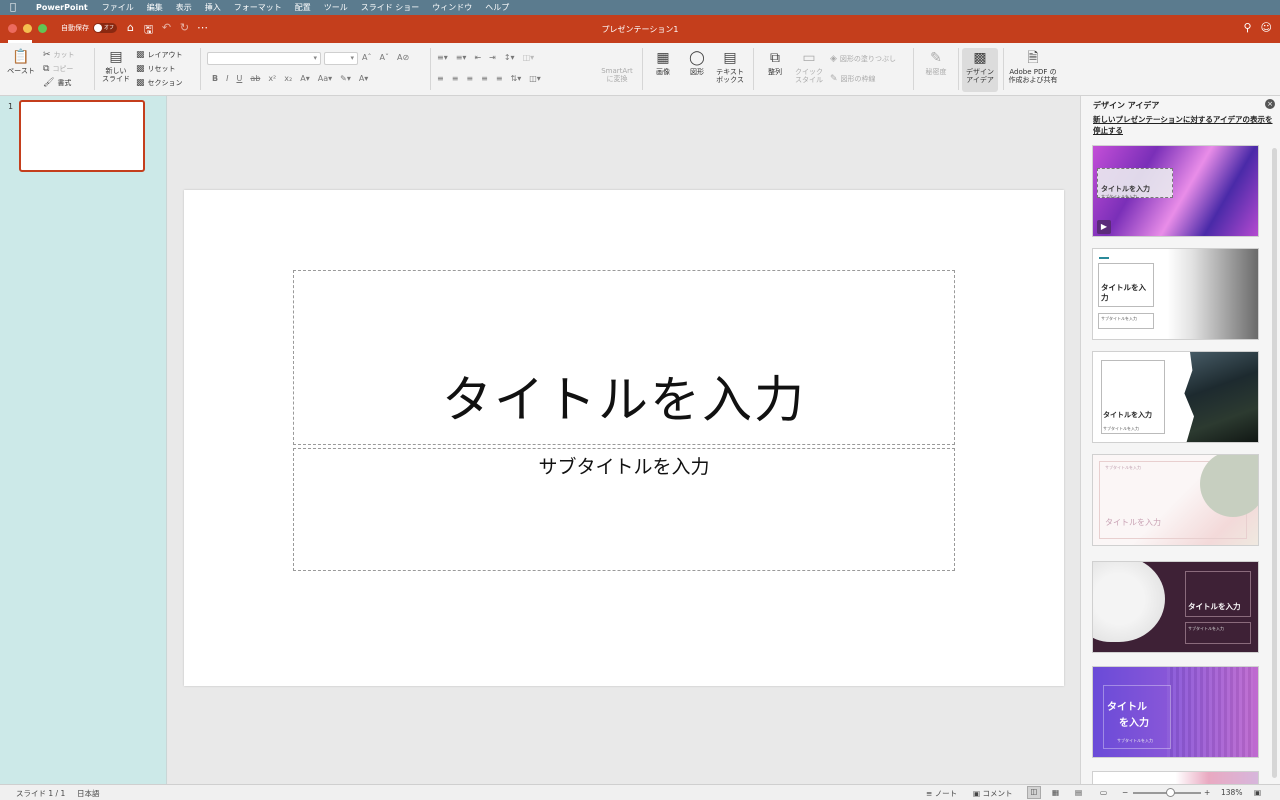  I want to click on menu-help: ヘルプ, so click(497, 7).